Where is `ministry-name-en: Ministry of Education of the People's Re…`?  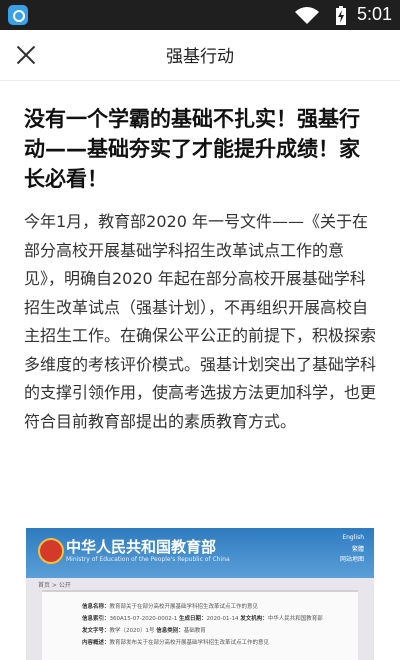 ministry-name-en: Ministry of Education of the People's Re… is located at coordinates (148, 559).